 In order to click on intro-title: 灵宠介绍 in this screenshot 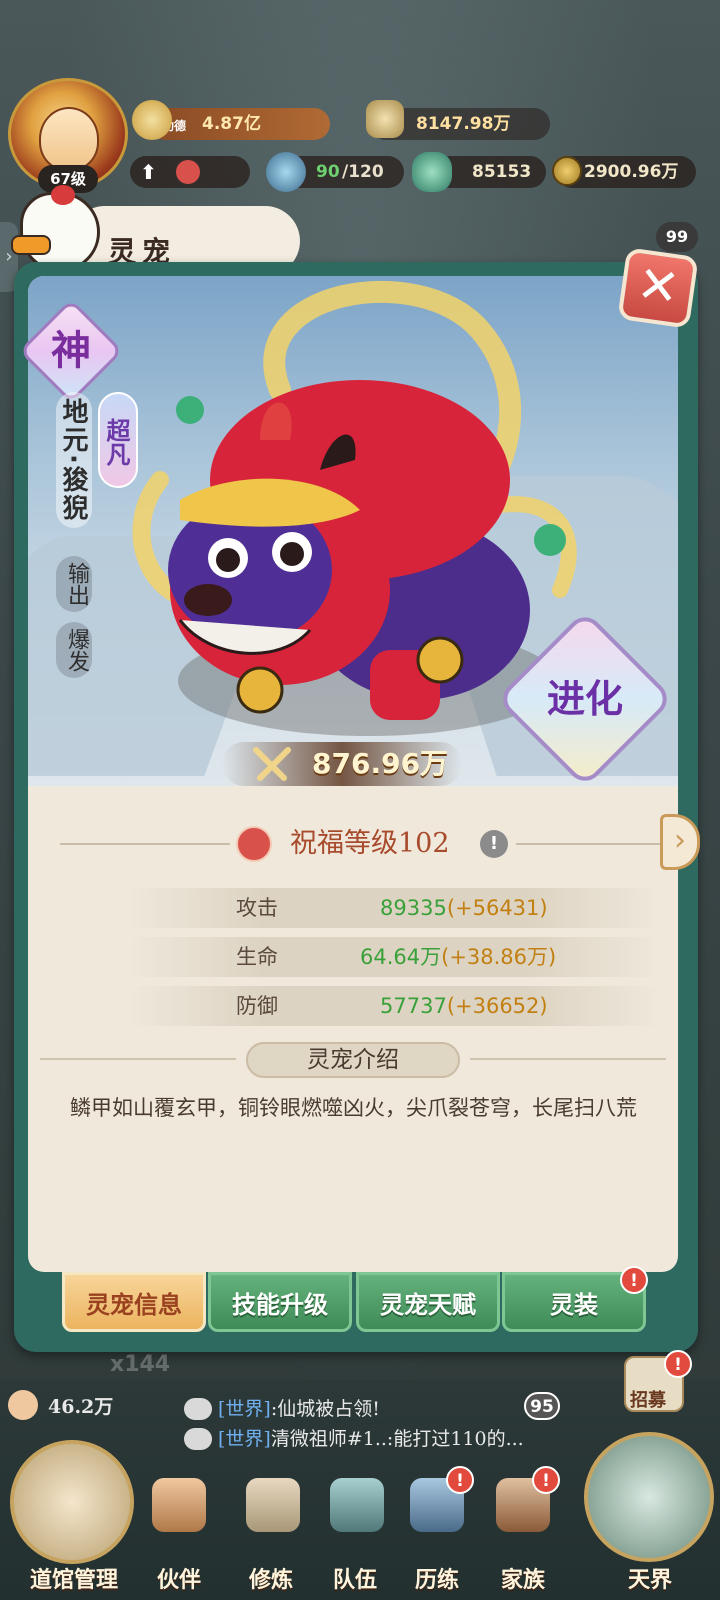, I will do `click(353, 1060)`.